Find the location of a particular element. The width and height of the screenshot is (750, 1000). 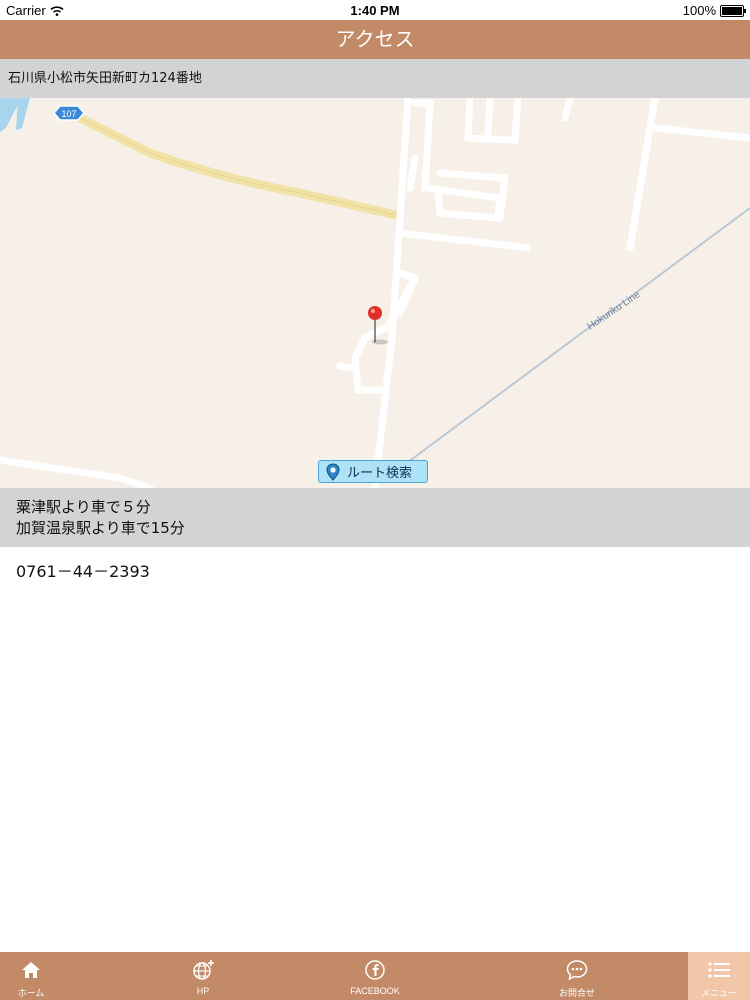

clock: 1:40 PM is located at coordinates (375, 10).